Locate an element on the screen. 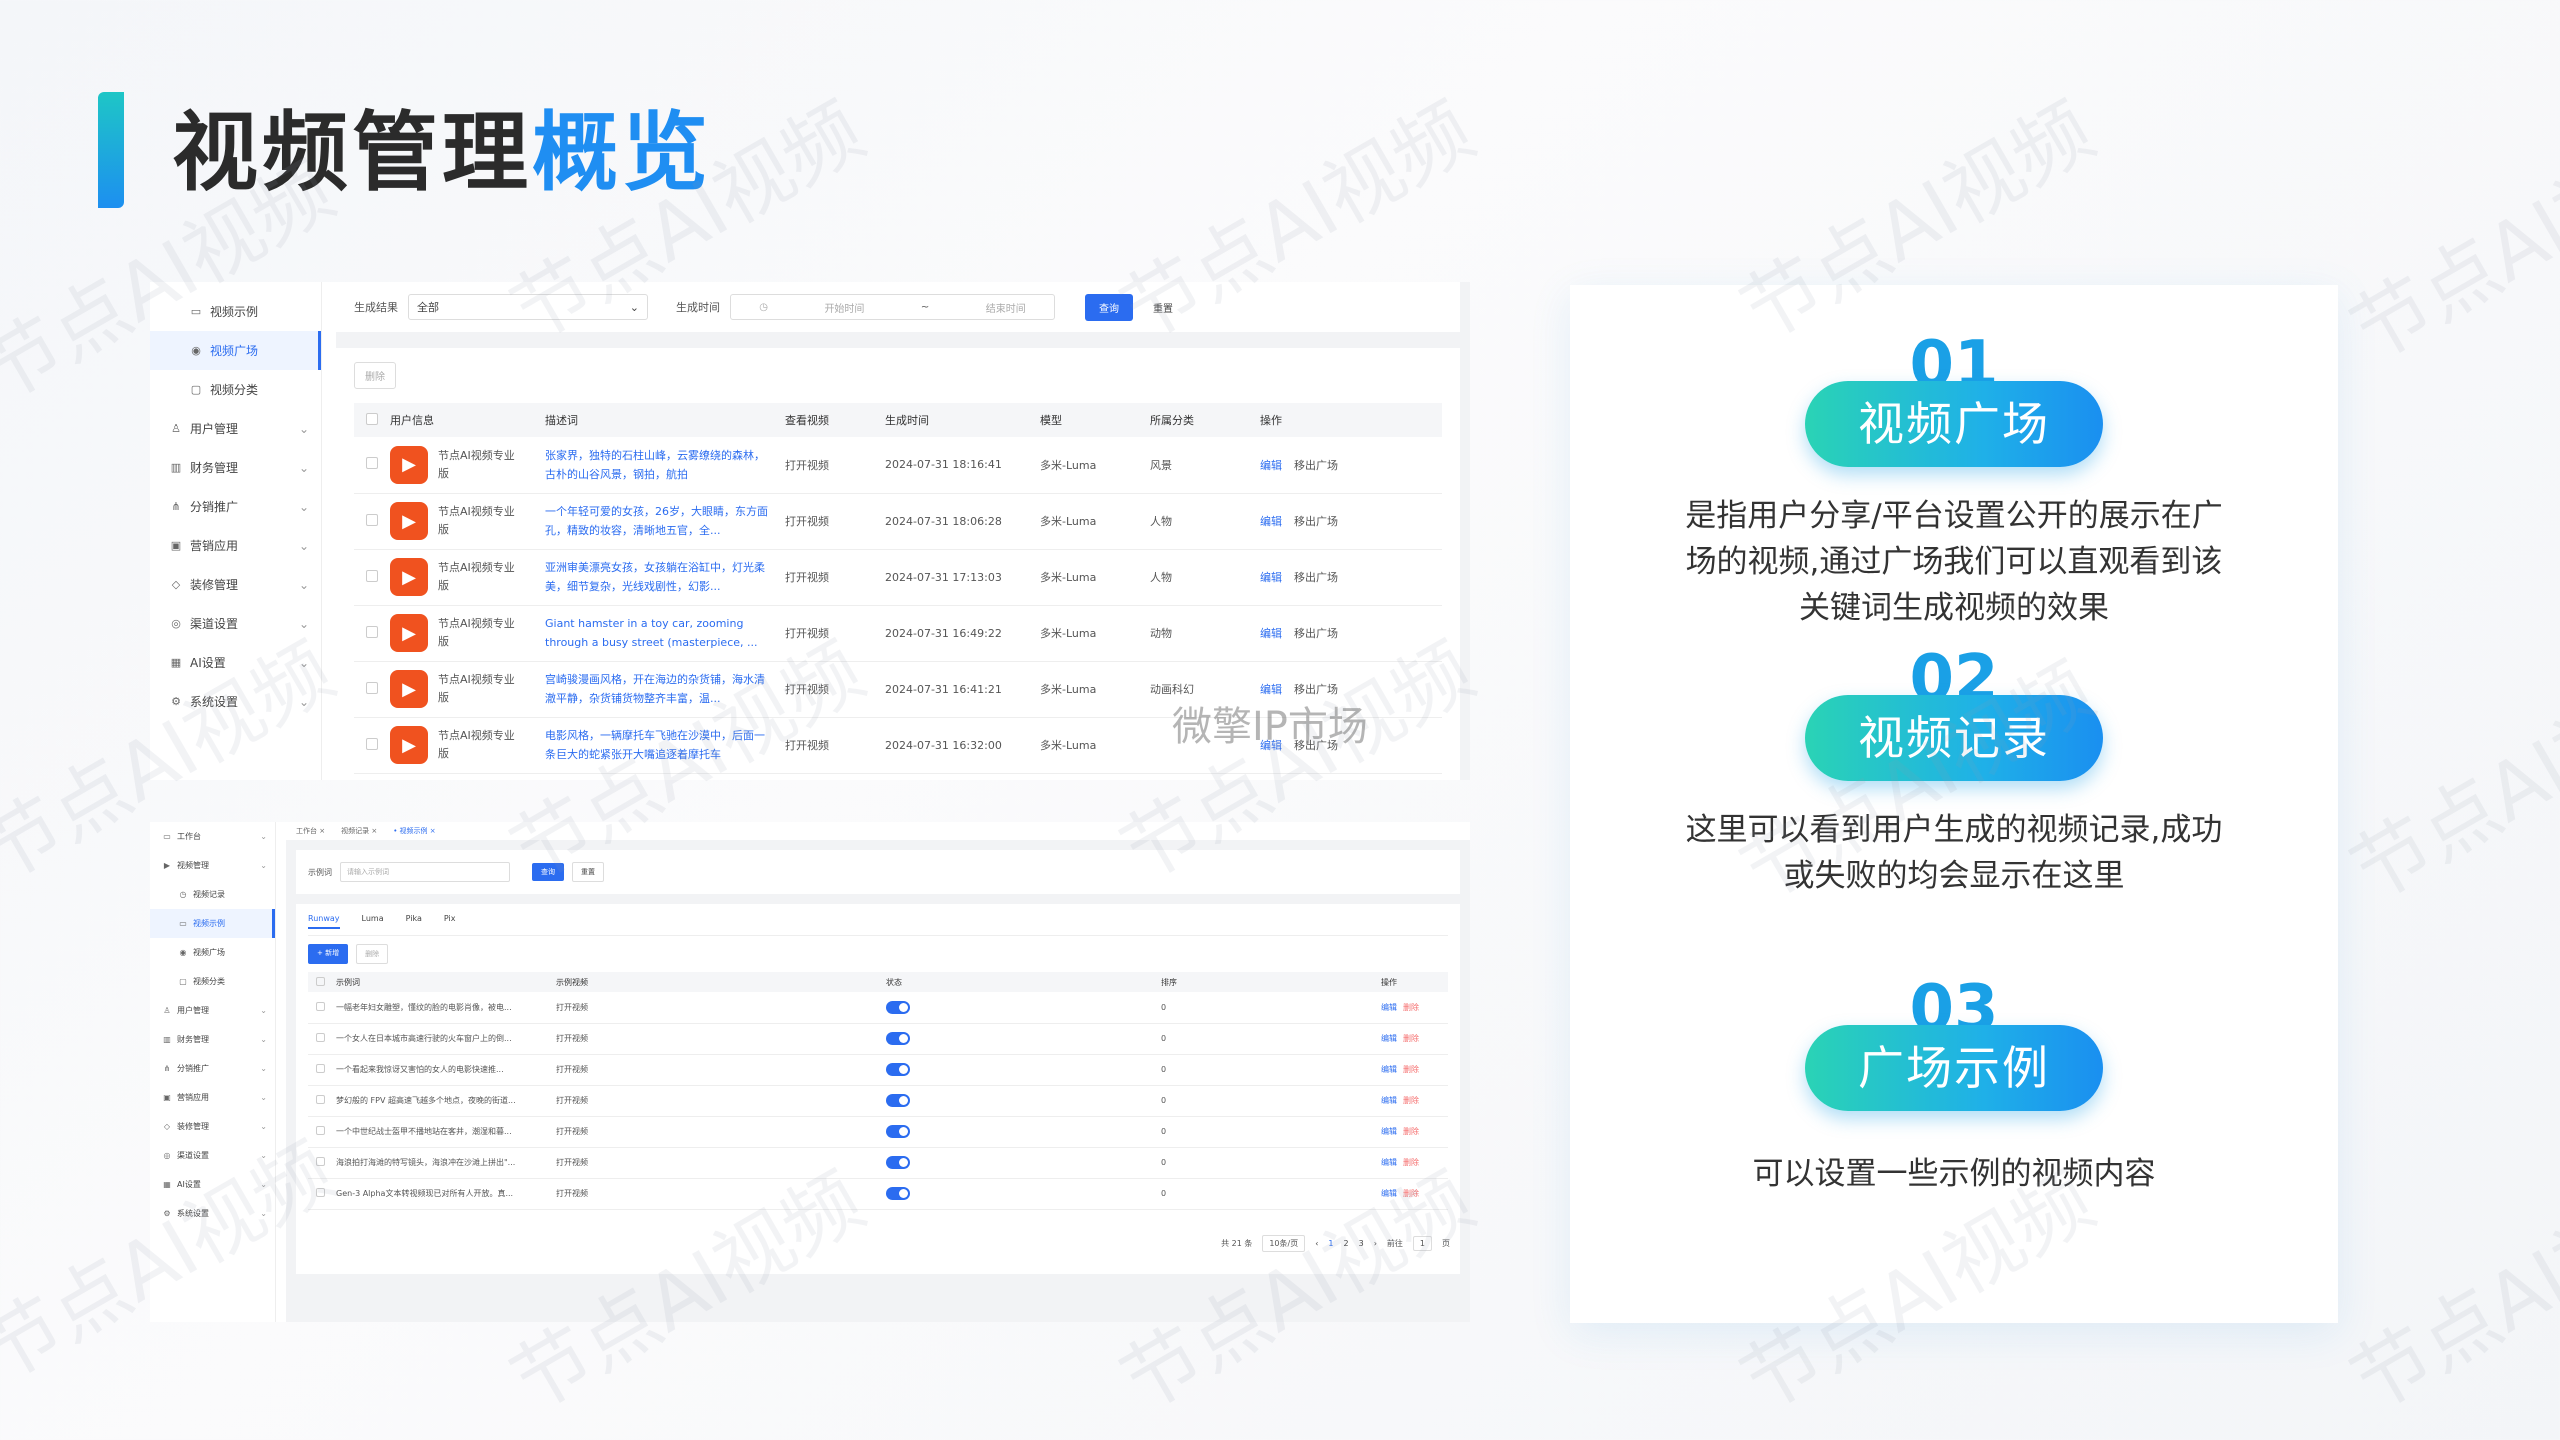  tab-video-example: • 视频示例 × is located at coordinates (414, 831).